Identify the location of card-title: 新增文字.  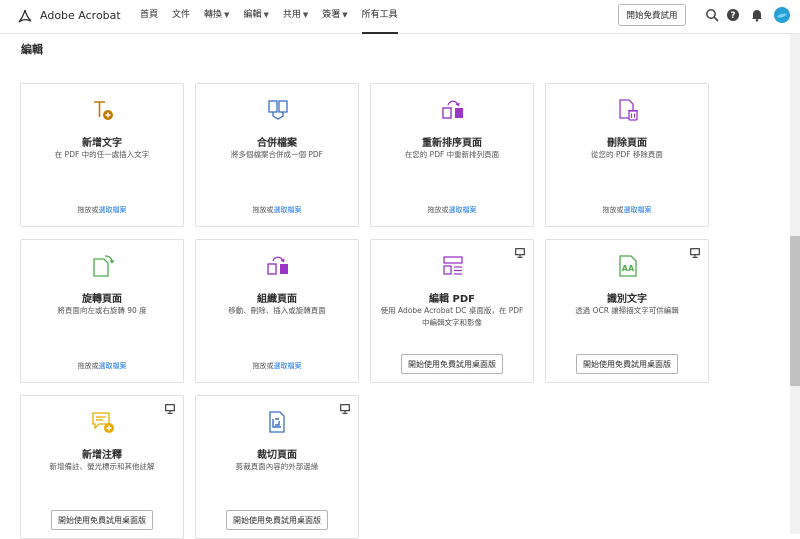
(102, 143).